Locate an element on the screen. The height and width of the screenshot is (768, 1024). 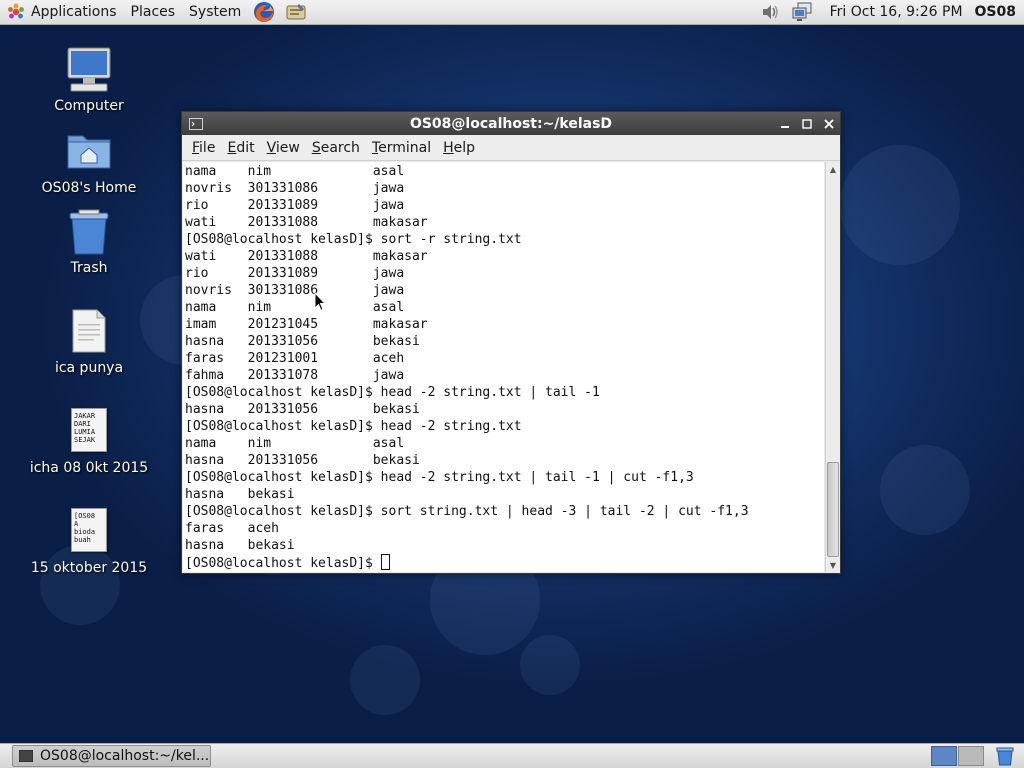
text-editor-launcher is located at coordinates (296, 12).